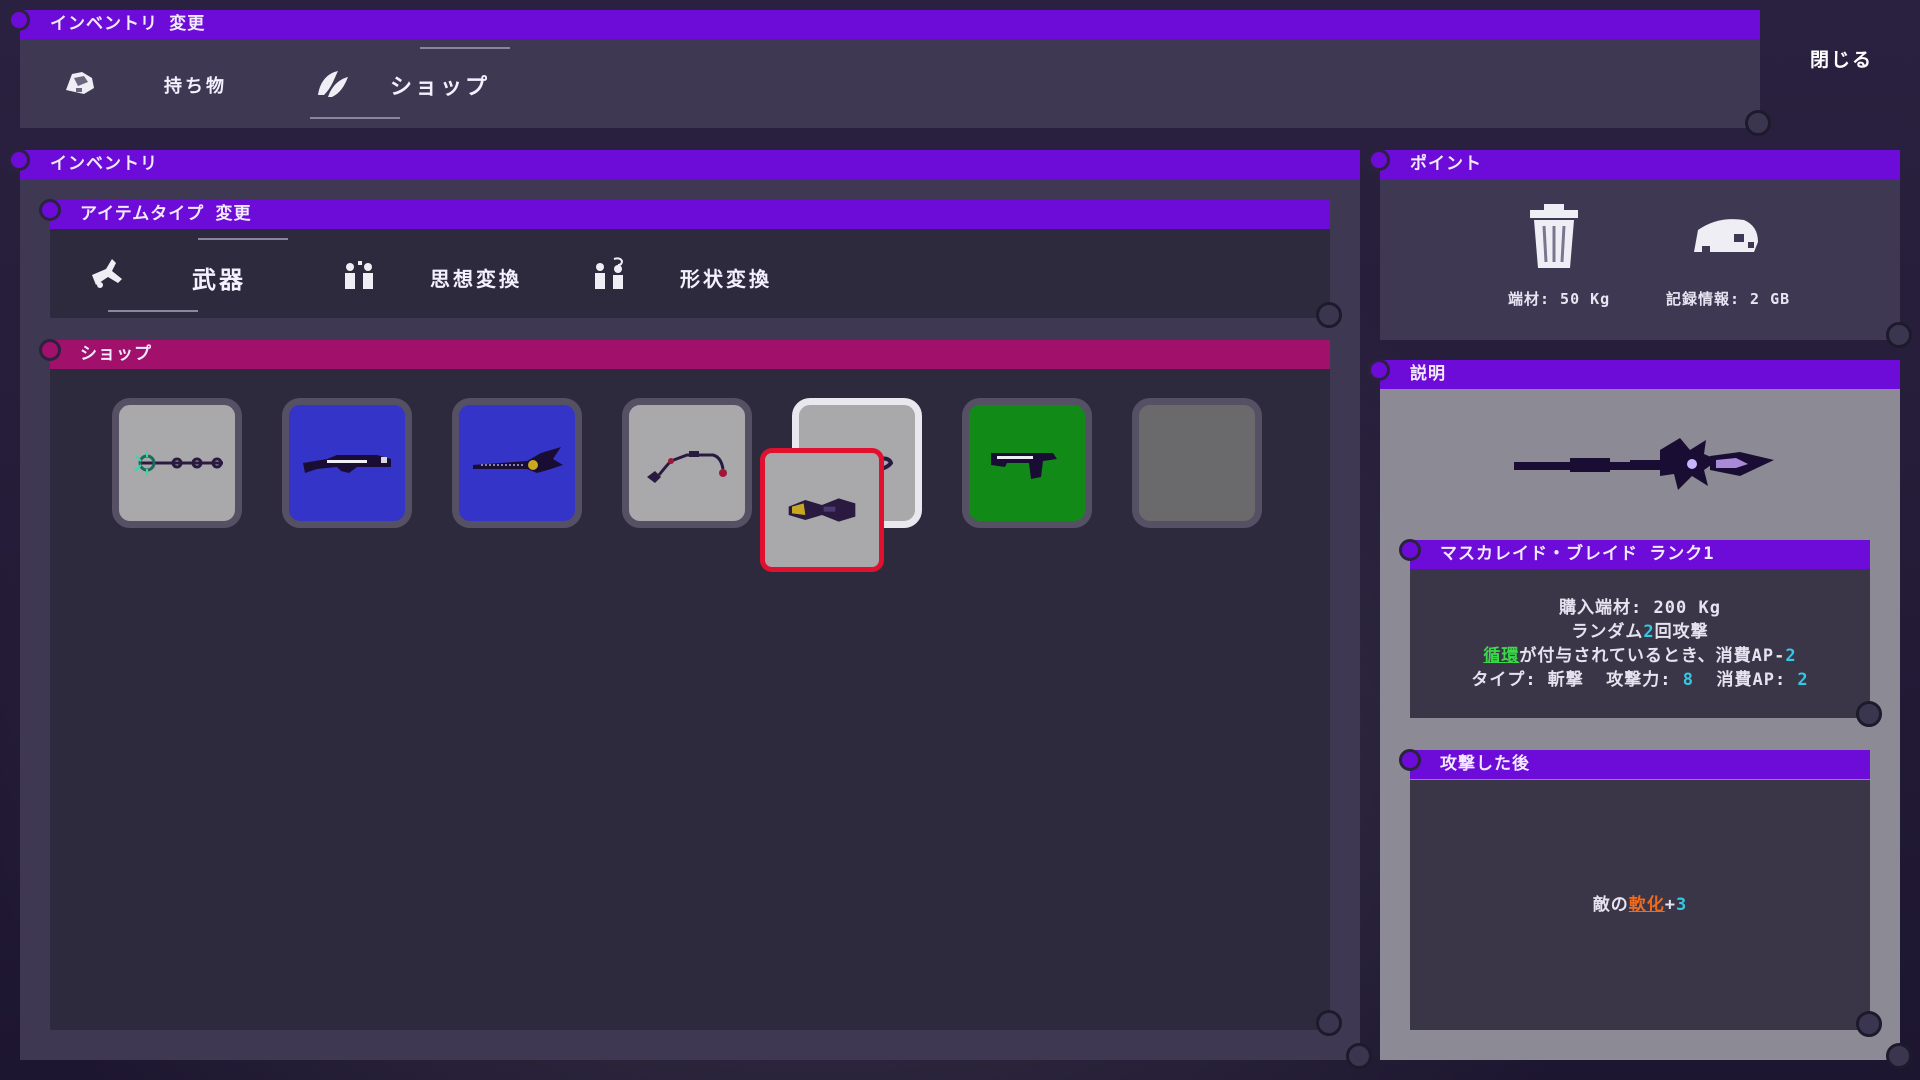  I want to click on point-panel, so click(1640, 250).